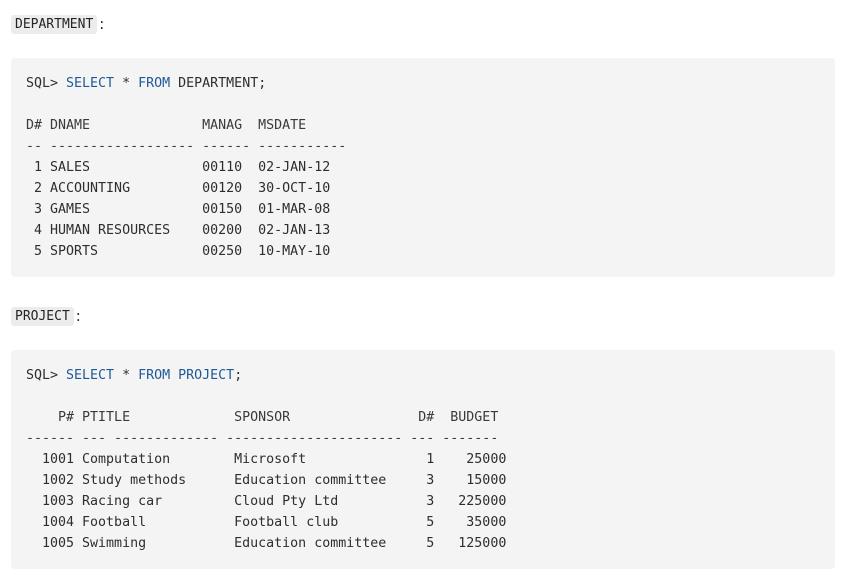 The height and width of the screenshot is (582, 845). What do you see at coordinates (266, 522) in the screenshot?
I see `table-row: 1004 Football Football club 5 35000` at bounding box center [266, 522].